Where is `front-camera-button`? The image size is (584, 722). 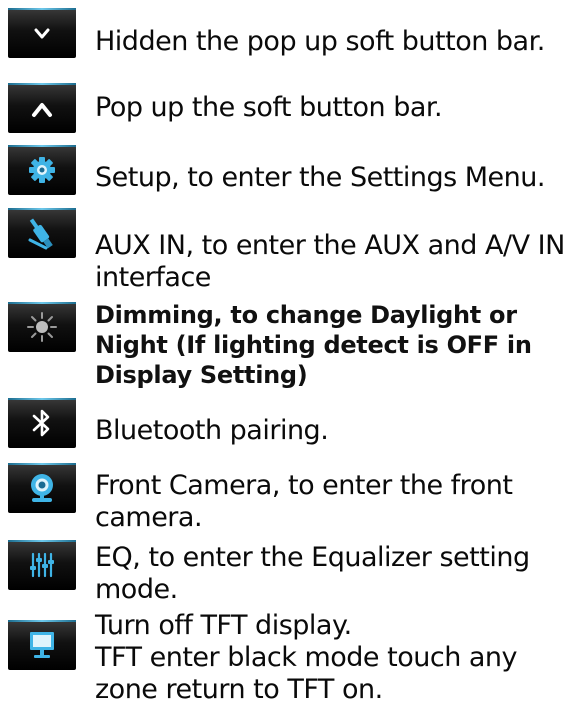
front-camera-button is located at coordinates (42, 488).